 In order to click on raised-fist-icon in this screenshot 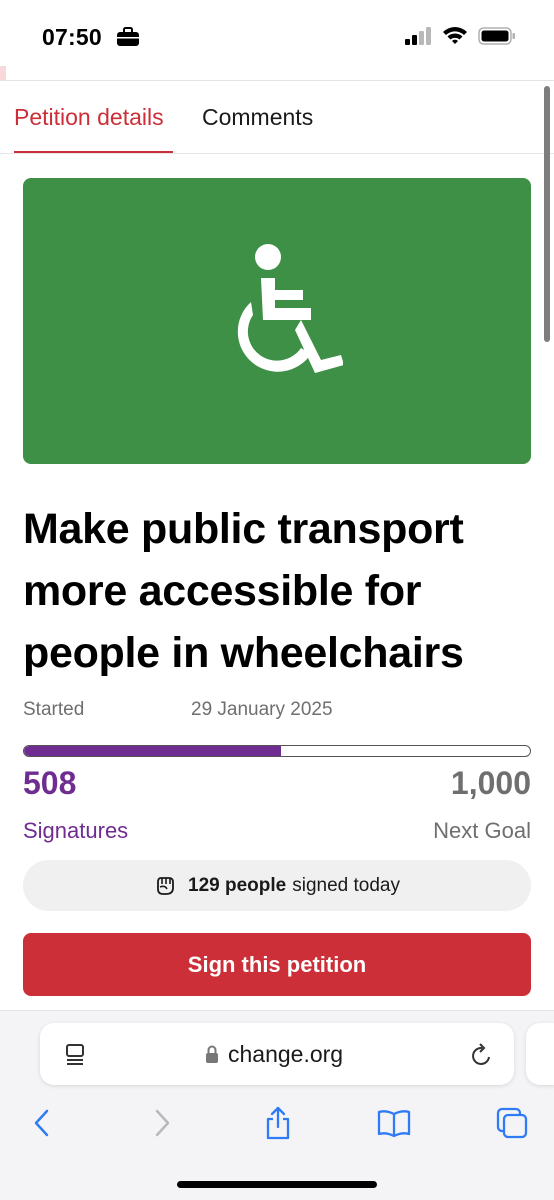, I will do `click(165, 885)`.